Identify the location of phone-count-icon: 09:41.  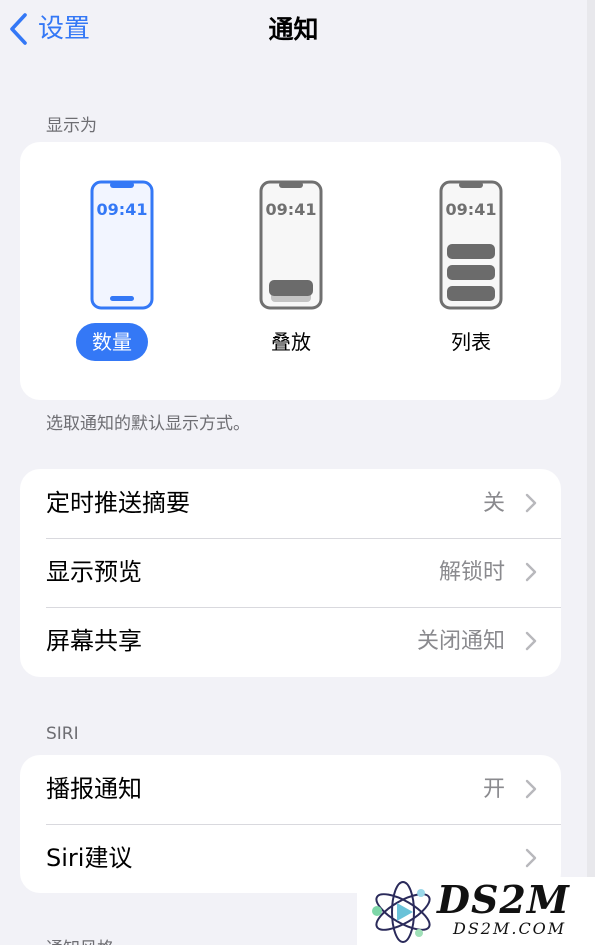
(122, 245).